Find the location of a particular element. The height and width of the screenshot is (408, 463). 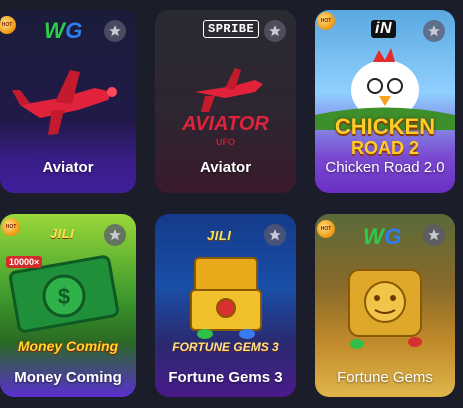

card-footer: Fortune Gems is located at coordinates (385, 377).